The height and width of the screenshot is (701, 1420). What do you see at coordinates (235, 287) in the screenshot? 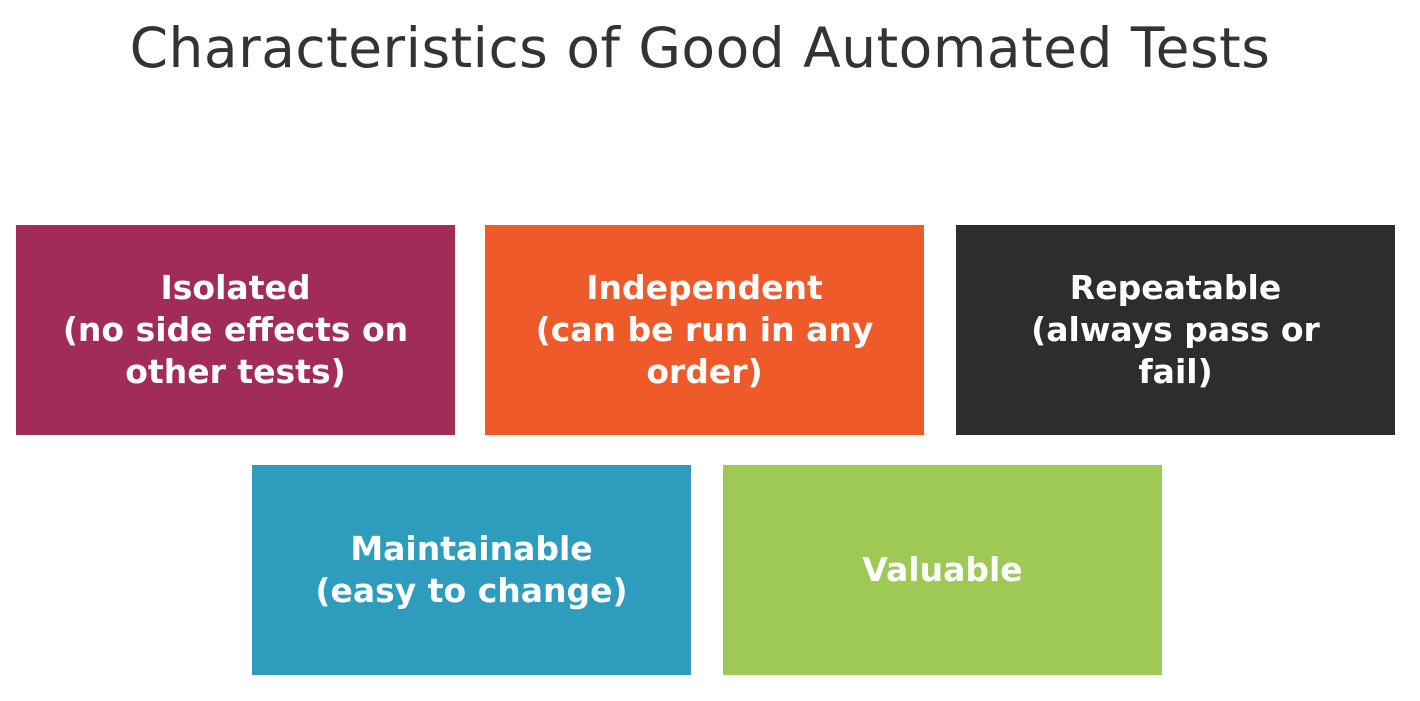
I see `card-title: Isolated` at bounding box center [235, 287].